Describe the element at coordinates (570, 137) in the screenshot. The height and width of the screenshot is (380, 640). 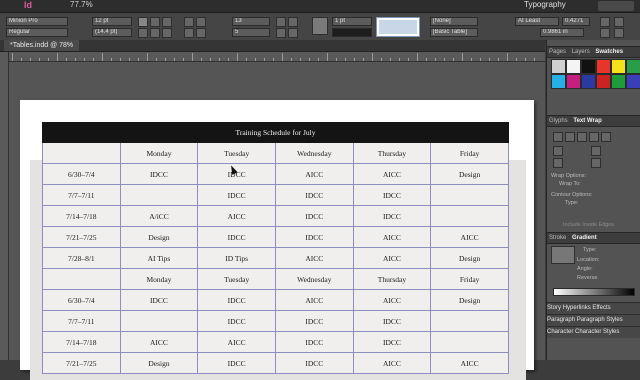
I see `wrap-bounding-box-icon` at that location.